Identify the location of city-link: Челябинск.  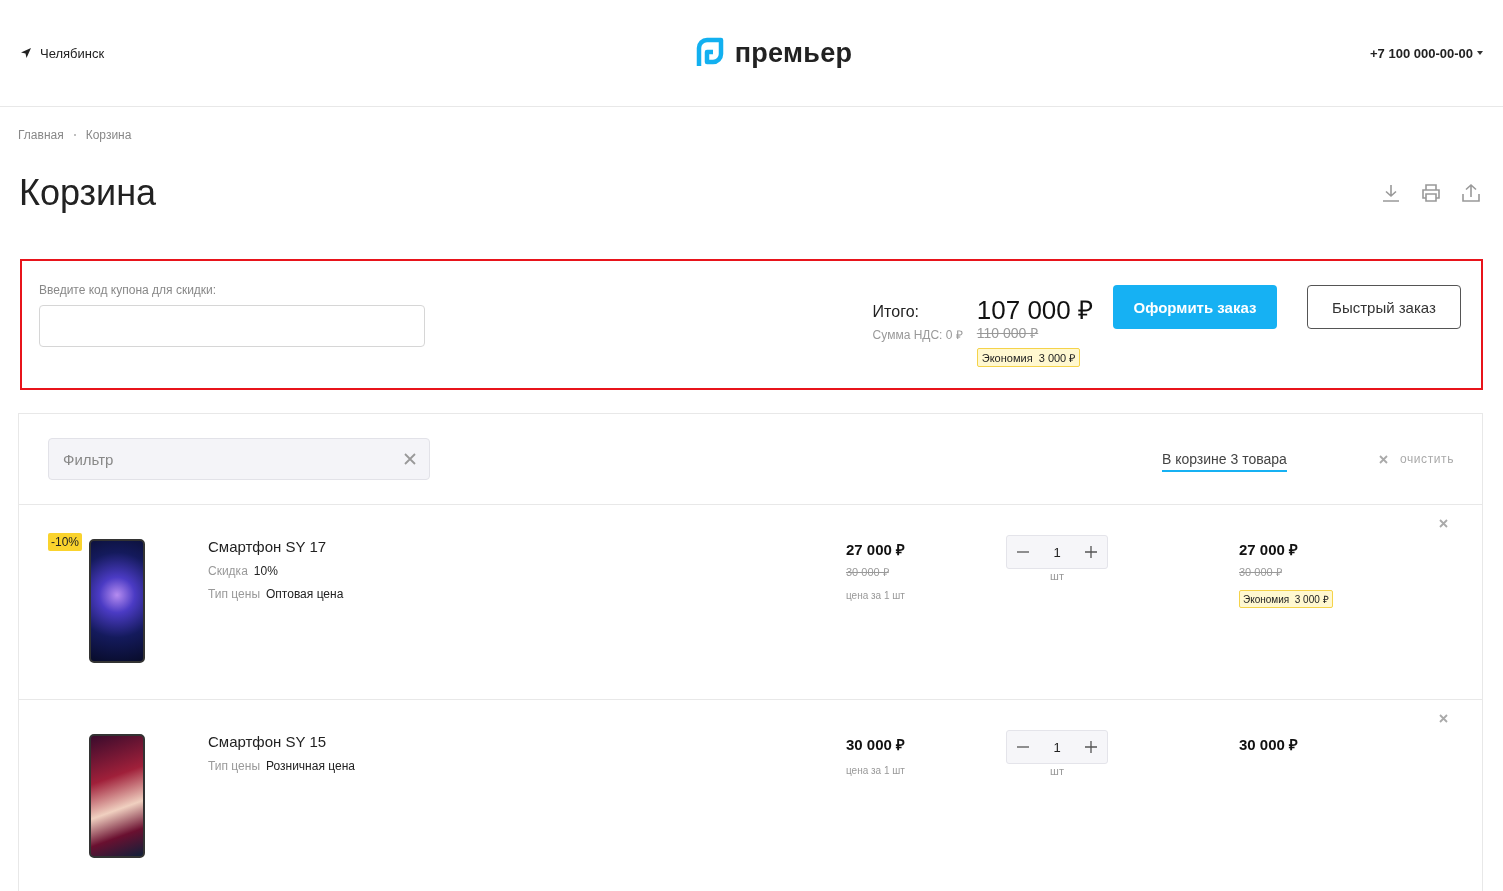
(72, 53).